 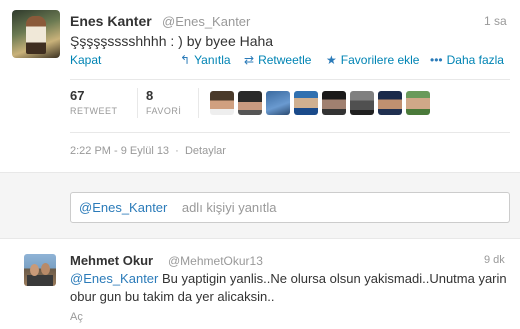 What do you see at coordinates (380, 60) in the screenshot?
I see `favorite-label: Favorilere ekle` at bounding box center [380, 60].